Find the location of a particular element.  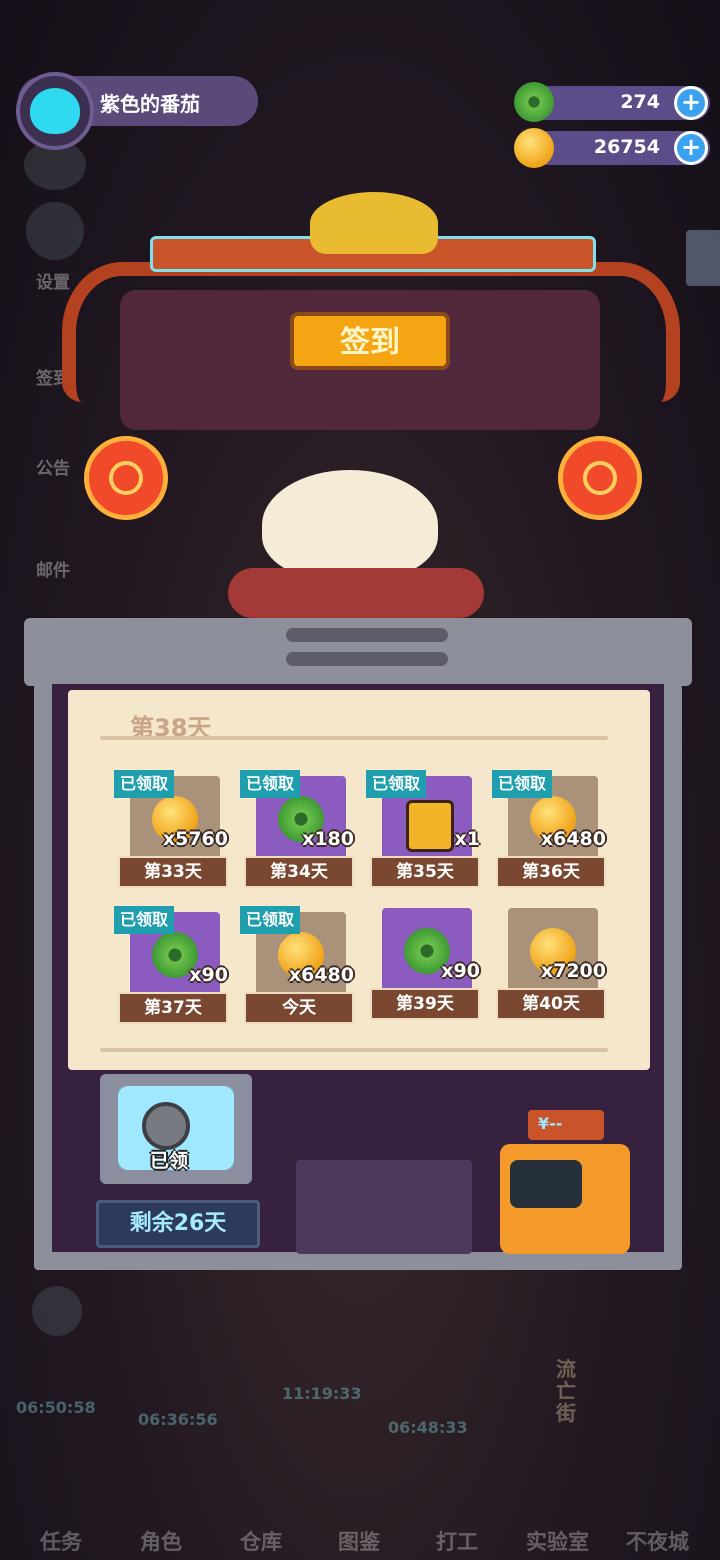

add-gems-button: + is located at coordinates (691, 103).